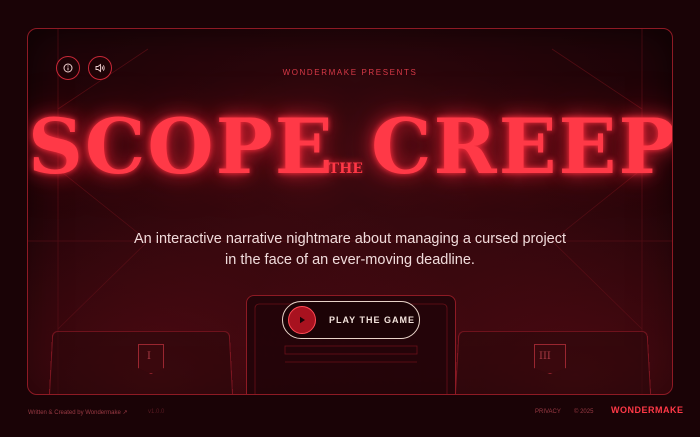  I want to click on credit-link: Written & Created by Wondermake ↗, so click(78, 412).